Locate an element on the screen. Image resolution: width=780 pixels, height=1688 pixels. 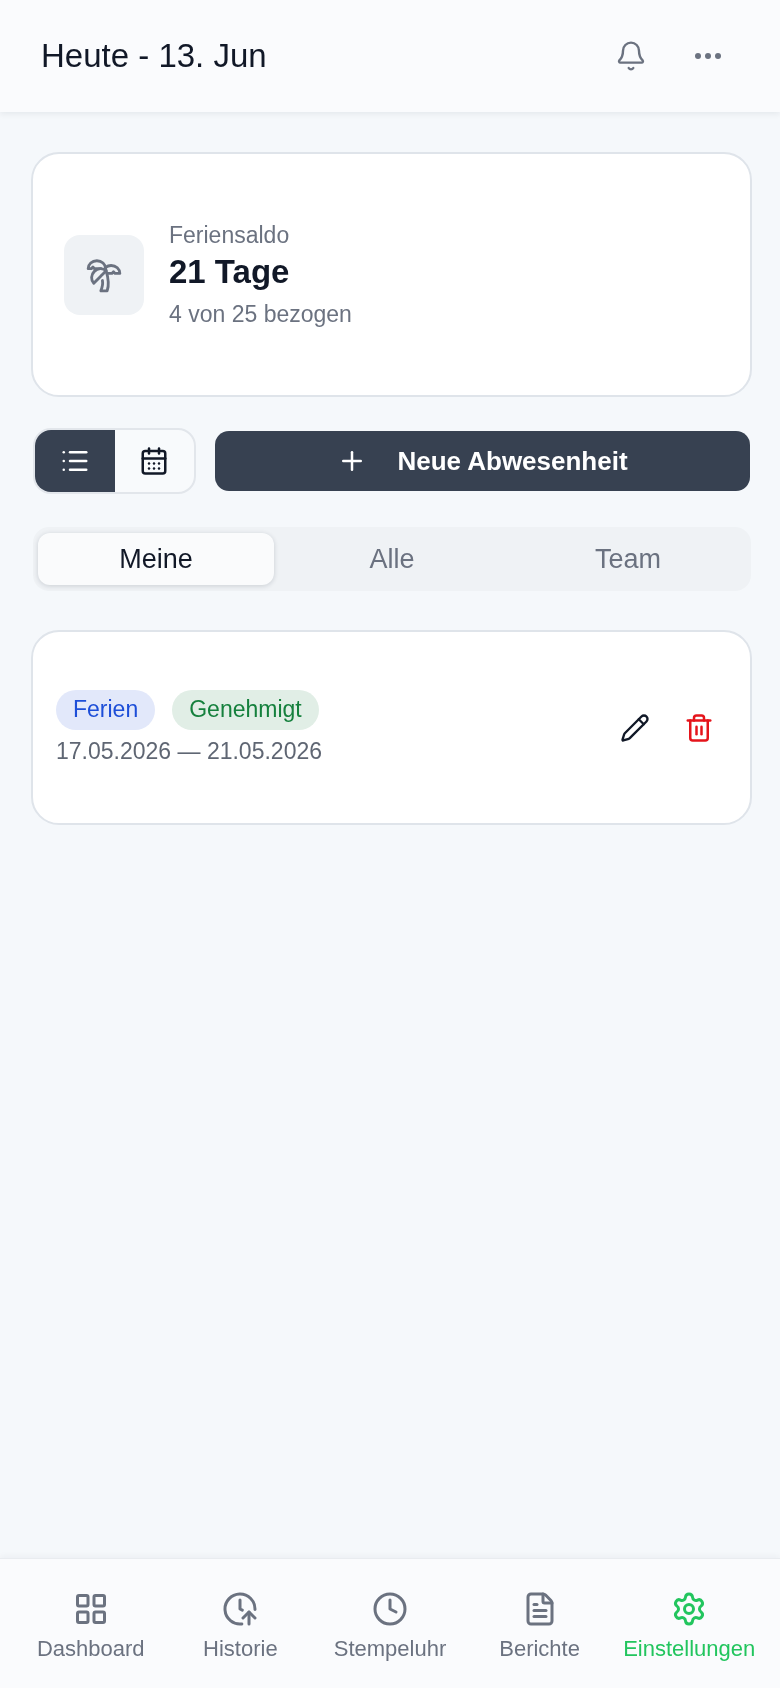
filter-tab: Meine is located at coordinates (156, 559).